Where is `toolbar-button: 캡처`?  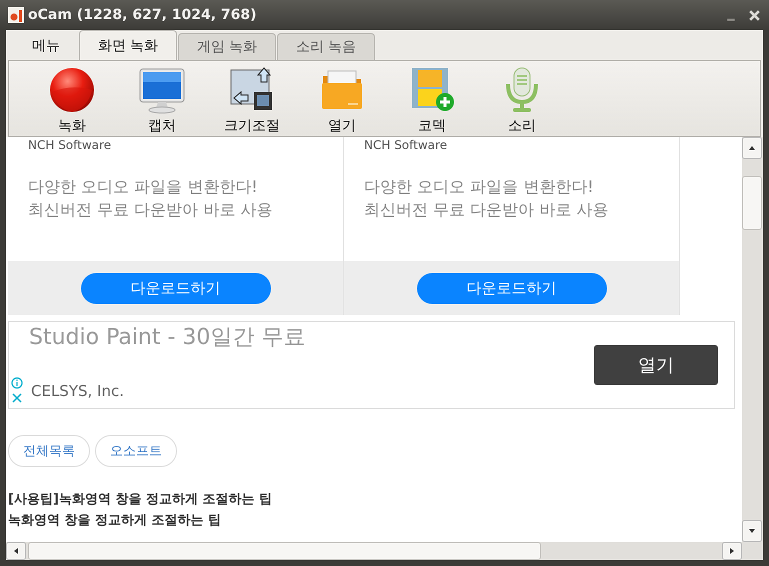
toolbar-button: 캡처 is located at coordinates (162, 98).